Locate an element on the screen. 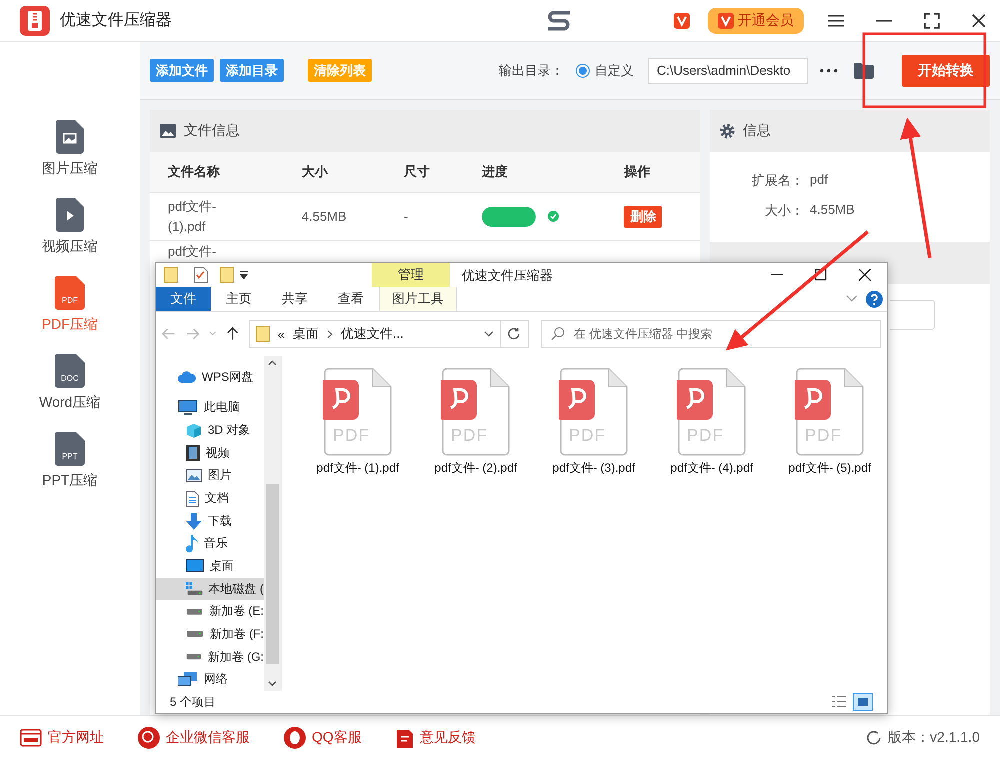 This screenshot has height=760, width=1000. footer-link: 官方网址 is located at coordinates (62, 738).